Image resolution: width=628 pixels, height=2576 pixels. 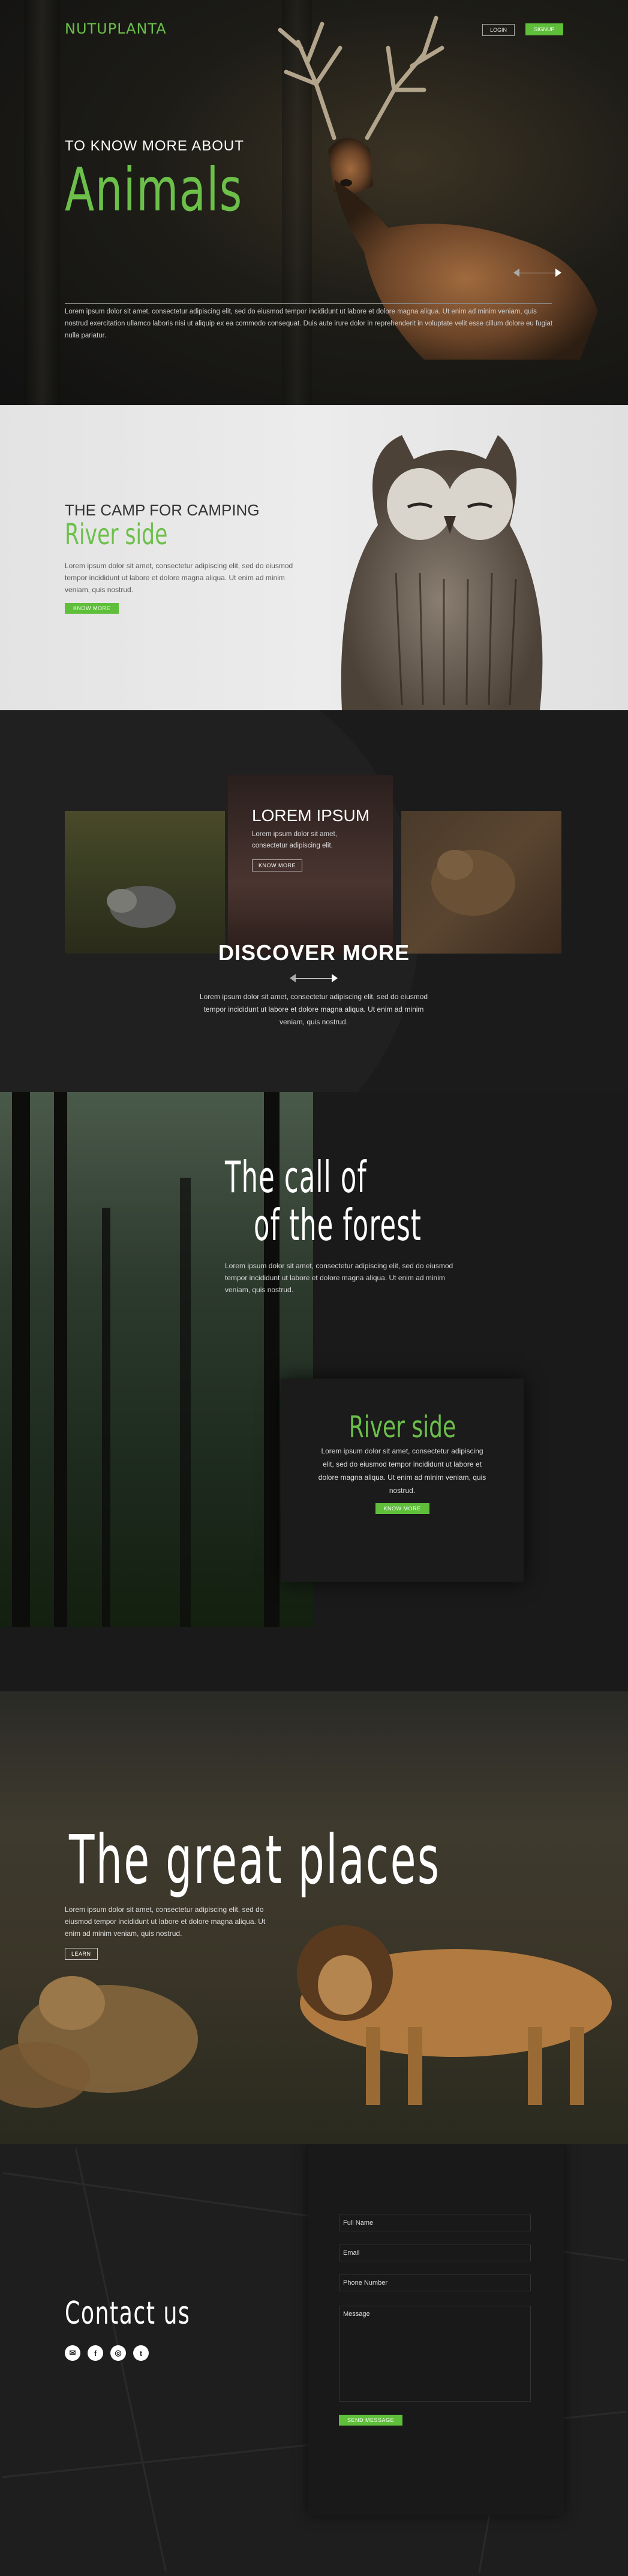 I want to click on social-links: ✉ f ◎ t, so click(x=107, y=2353).